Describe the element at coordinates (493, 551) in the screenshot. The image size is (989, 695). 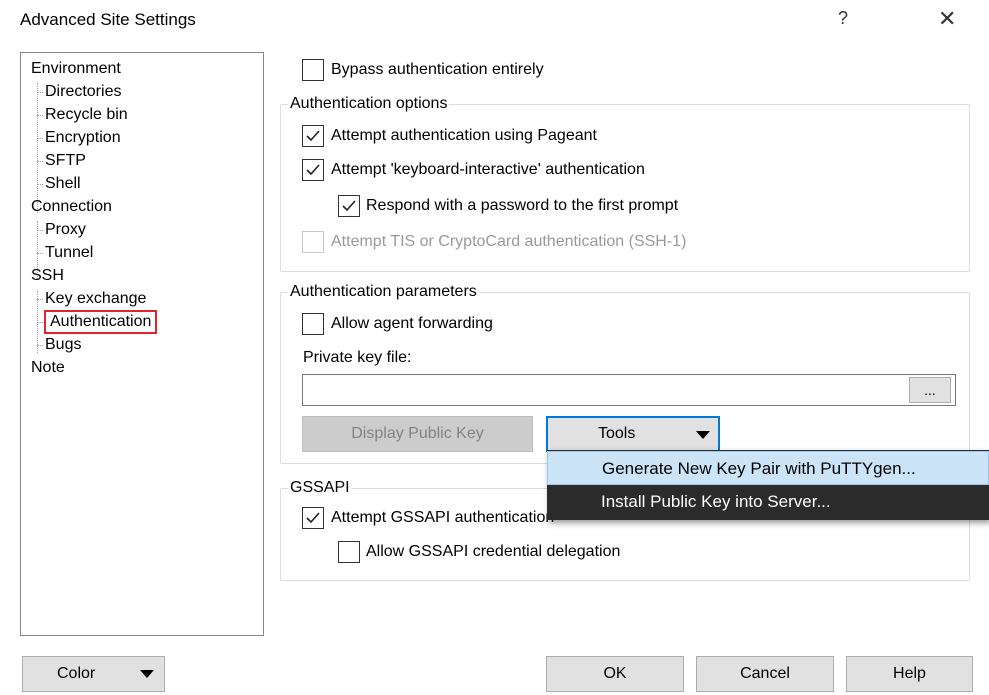
I see `gssapi-delegation-label: Allow GSSAPI credential delegation` at that location.